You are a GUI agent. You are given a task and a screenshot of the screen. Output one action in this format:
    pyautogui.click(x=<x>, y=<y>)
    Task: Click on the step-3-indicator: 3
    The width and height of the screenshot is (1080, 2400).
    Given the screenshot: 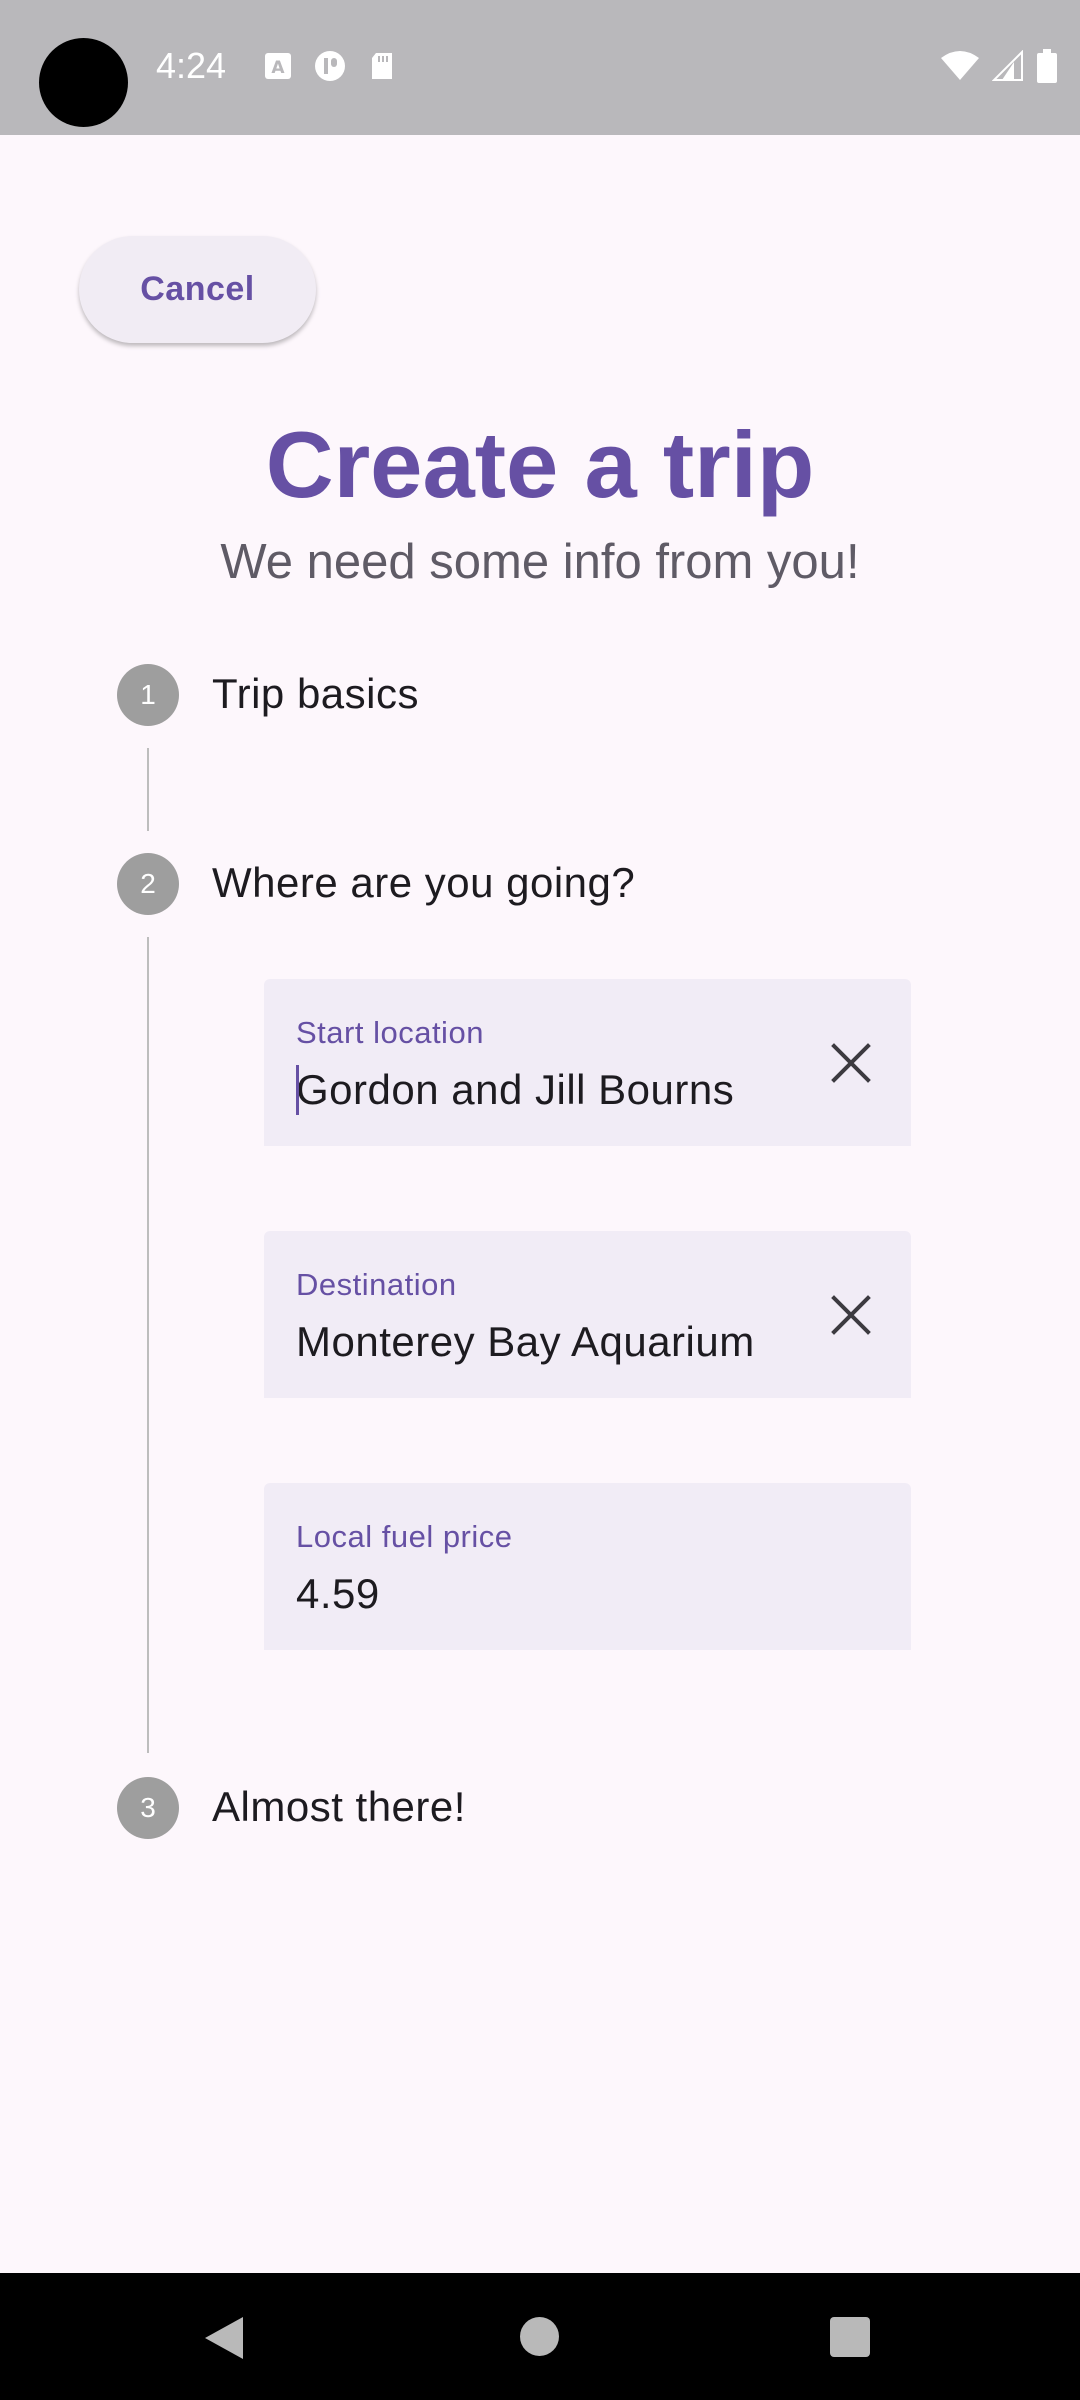 What is the action you would take?
    pyautogui.click(x=148, y=1808)
    